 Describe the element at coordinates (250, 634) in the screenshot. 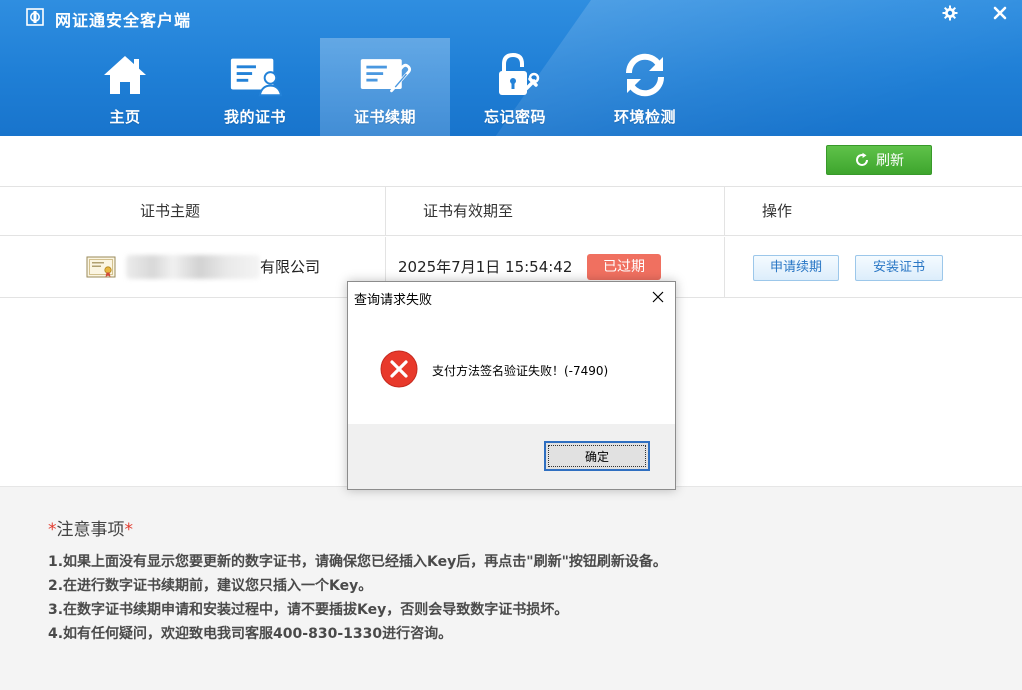

I see `note-line: 4.如有任何疑问，欢迎致电我司客服400-830-1330进行咨询。` at that location.